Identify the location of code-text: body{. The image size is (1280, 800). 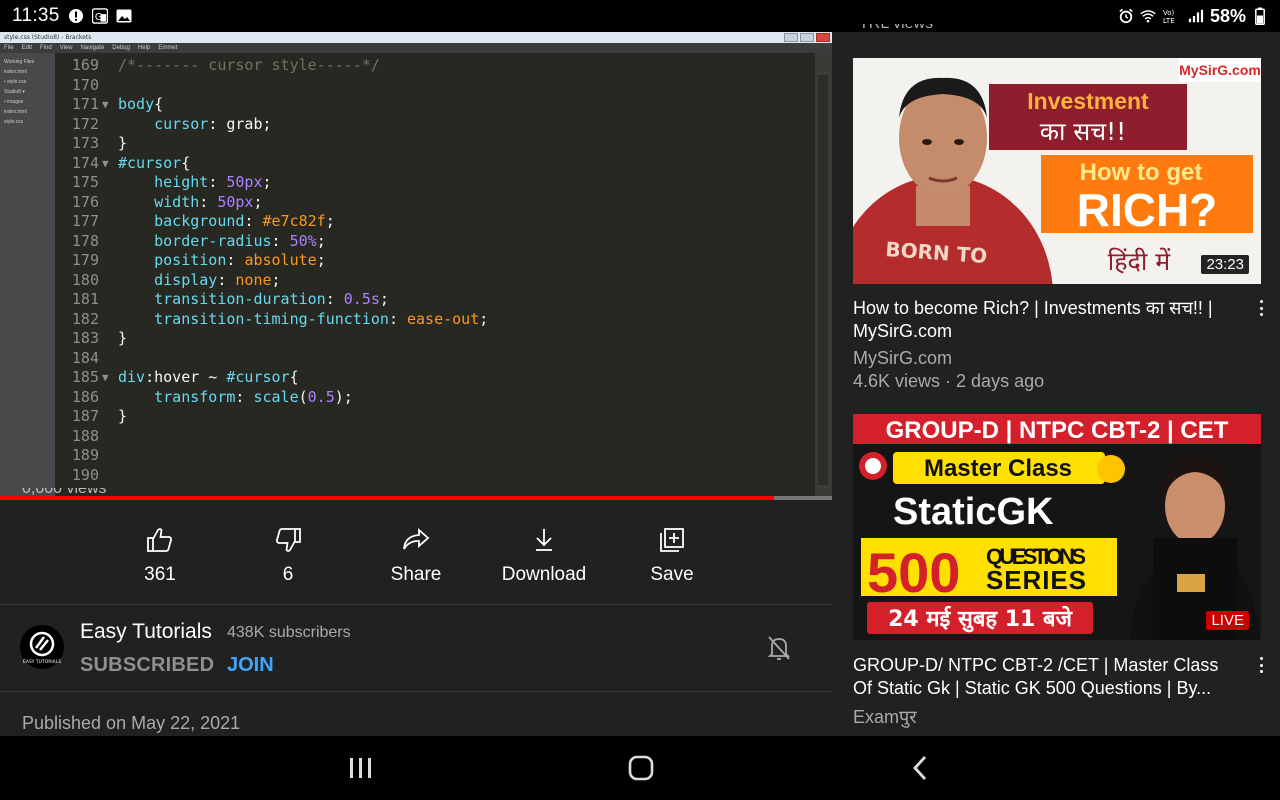
(141, 104).